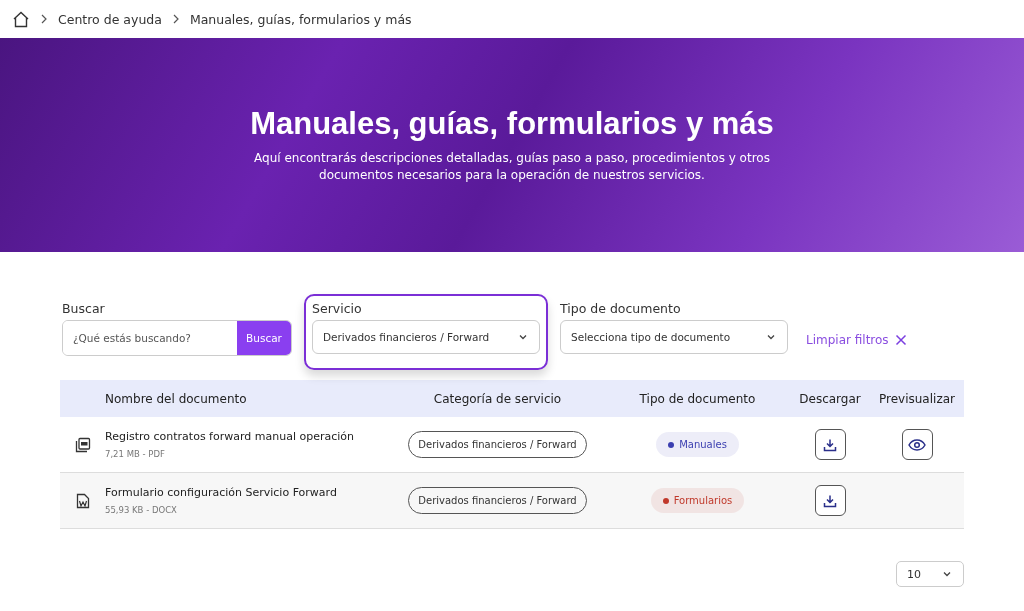  What do you see at coordinates (512, 167) in the screenshot?
I see `page-subtitle: Aquí encontrarás descripciones detalladas, guías paso a paso, procedimientos y otros documentos necesarios para la operación de nuestros servicios.` at bounding box center [512, 167].